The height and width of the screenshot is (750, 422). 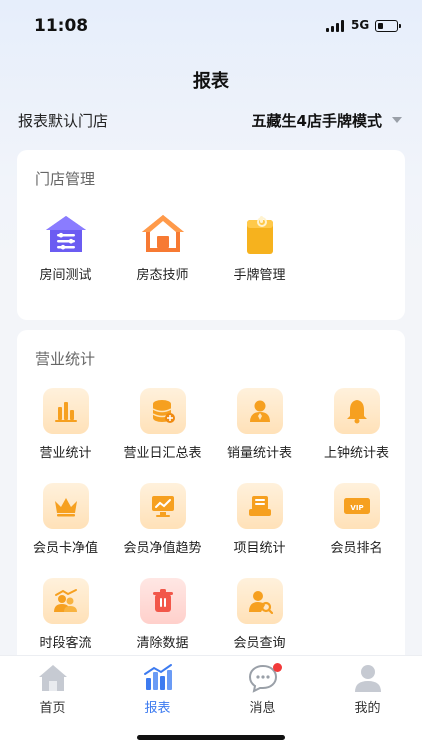 I want to click on period-traffic-item: 时段客流, so click(x=65, y=614).